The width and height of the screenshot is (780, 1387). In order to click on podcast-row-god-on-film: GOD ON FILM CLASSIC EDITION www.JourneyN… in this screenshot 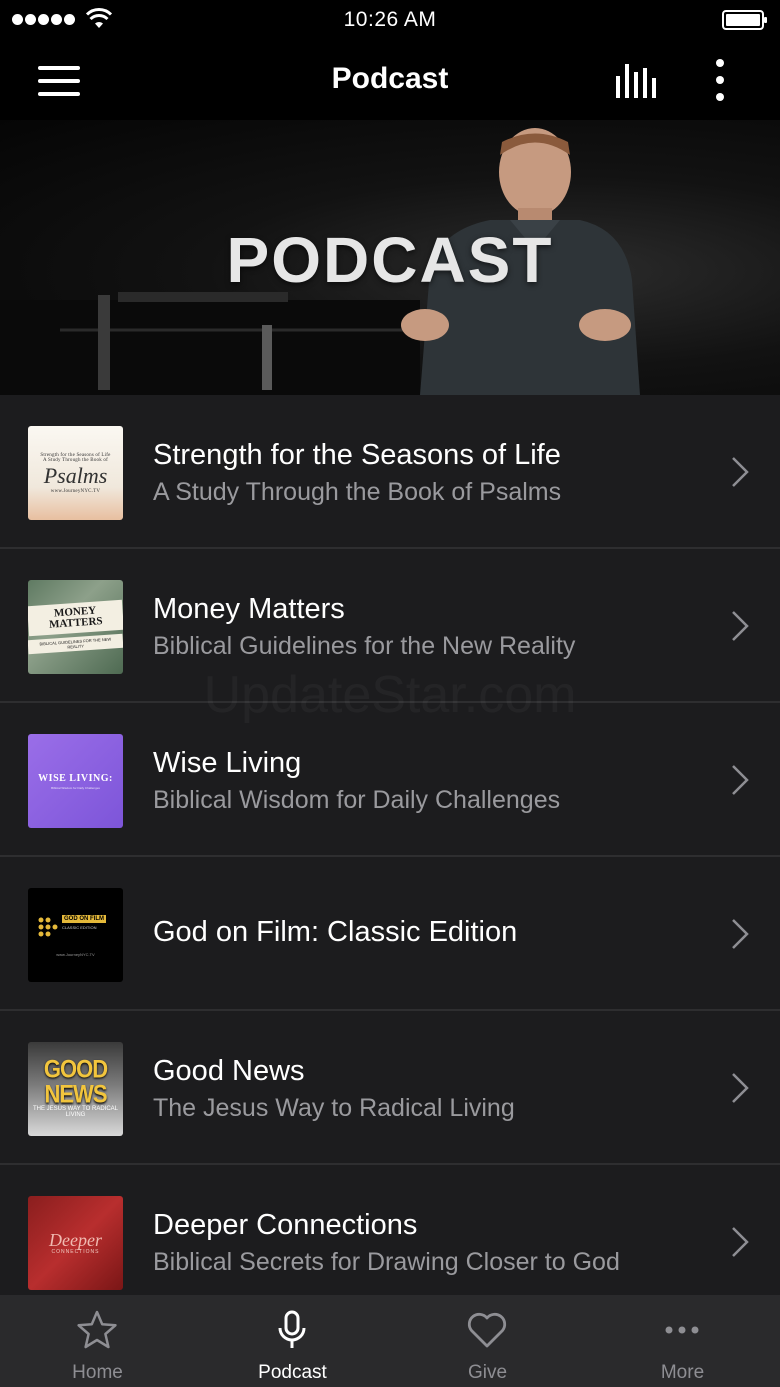, I will do `click(390, 934)`.